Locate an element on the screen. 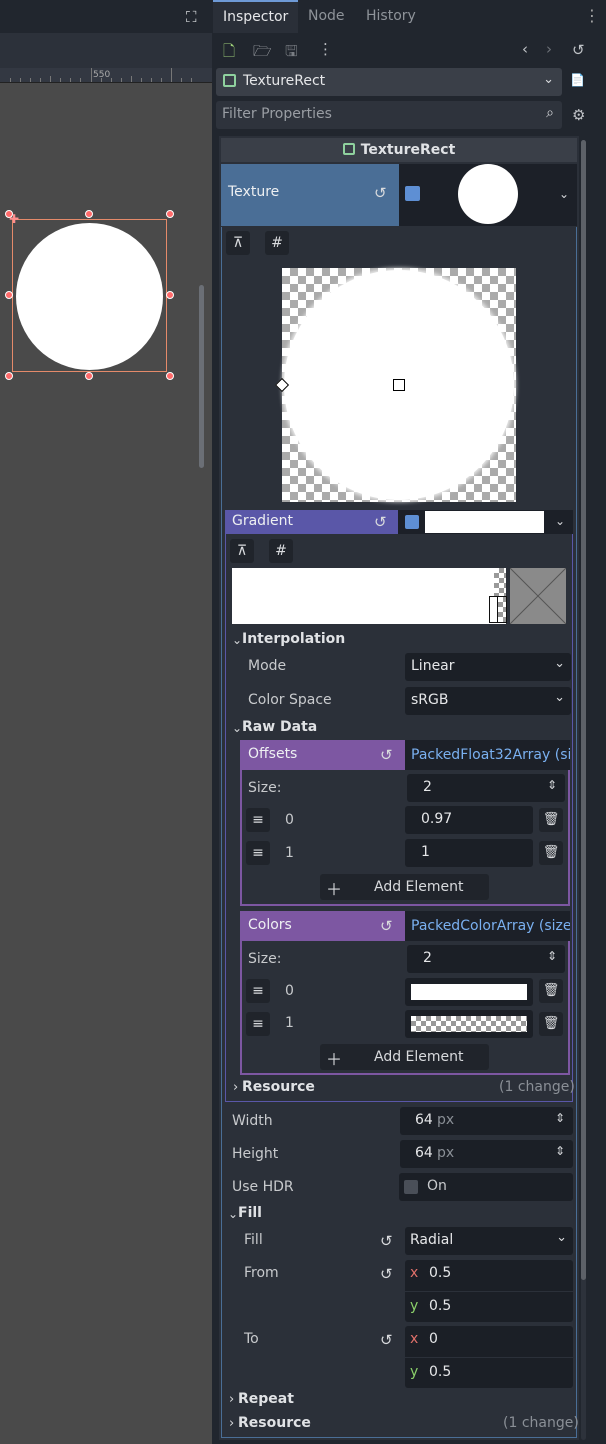 This screenshot has height=1444, width=606. gradient-stop-handle is located at coordinates (502, 609).